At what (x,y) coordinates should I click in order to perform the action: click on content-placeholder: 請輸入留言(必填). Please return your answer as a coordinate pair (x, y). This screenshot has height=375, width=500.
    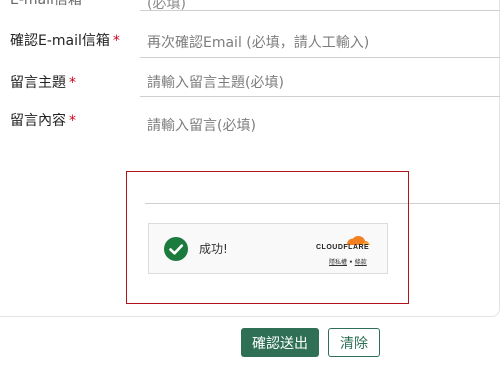
    Looking at the image, I should click on (201, 126).